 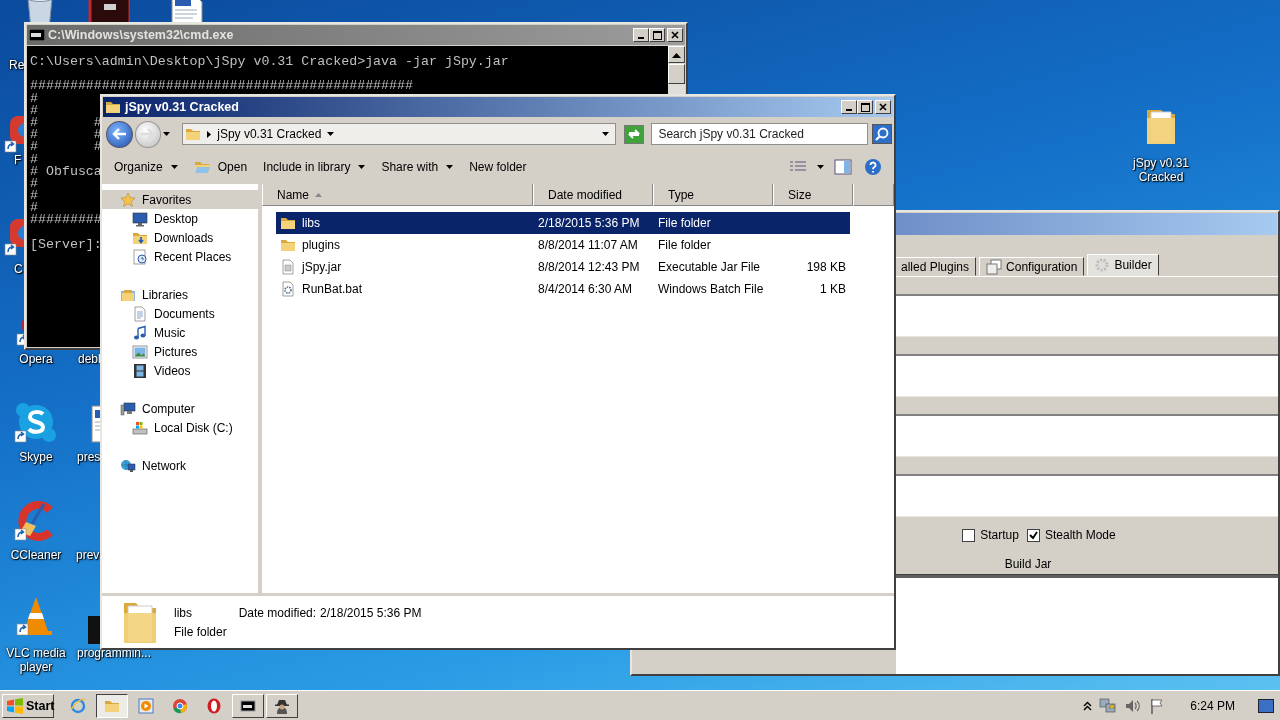 What do you see at coordinates (220, 167) in the screenshot?
I see `toolbar-button: Open` at bounding box center [220, 167].